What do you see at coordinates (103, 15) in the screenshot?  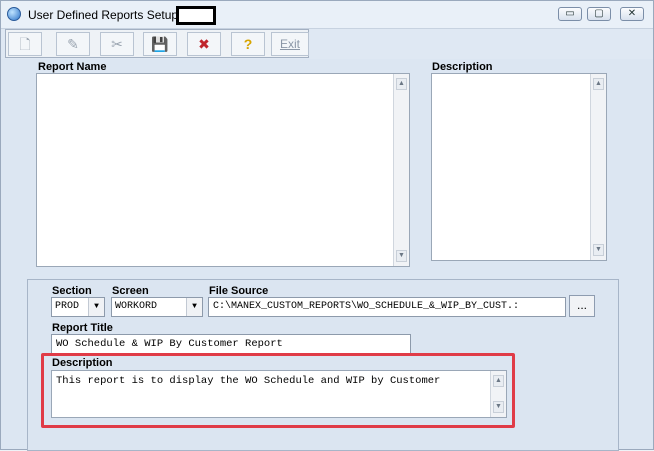 I see `window-title: User Defined Reports Setup` at bounding box center [103, 15].